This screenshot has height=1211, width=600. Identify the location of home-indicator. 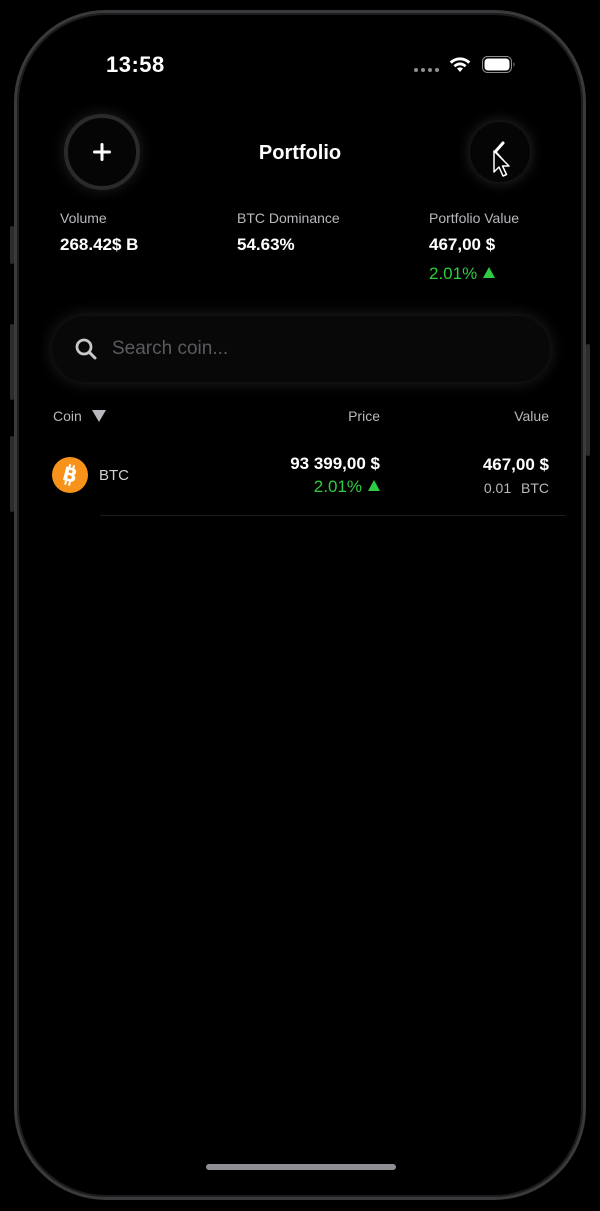
(301, 1167).